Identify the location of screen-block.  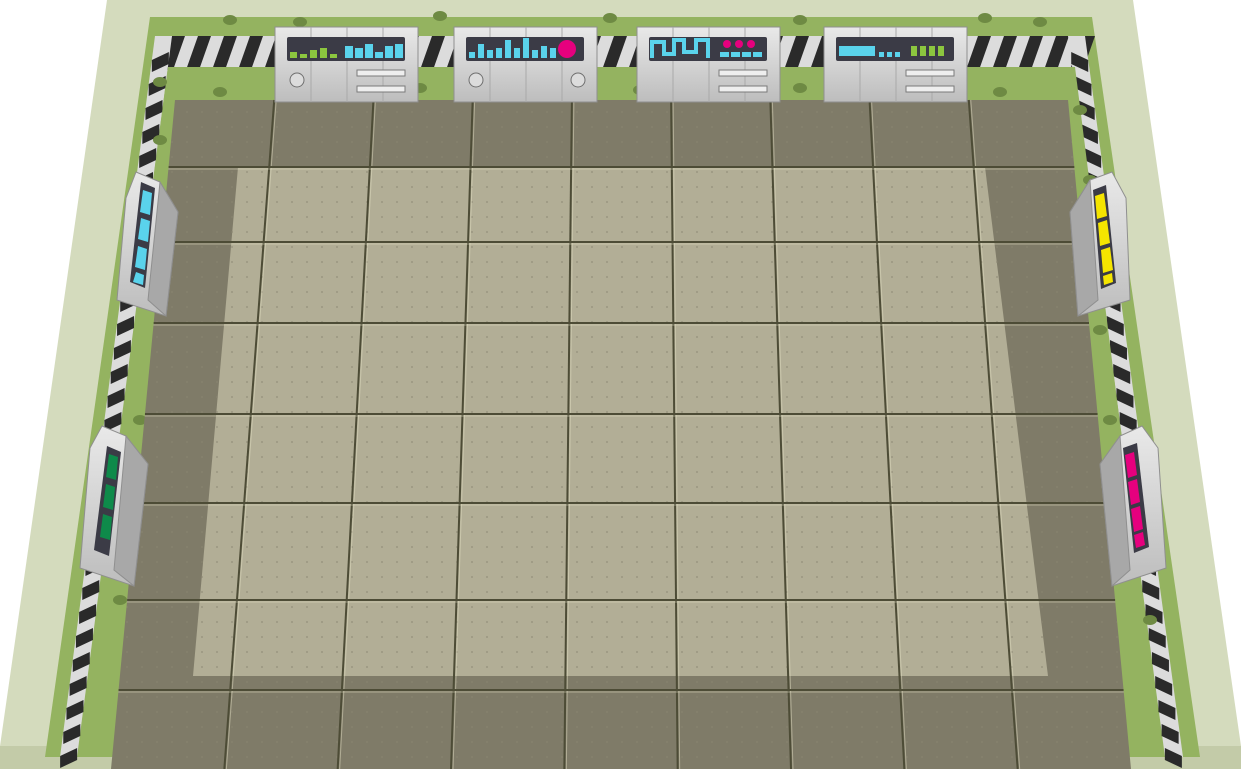
(857, 51).